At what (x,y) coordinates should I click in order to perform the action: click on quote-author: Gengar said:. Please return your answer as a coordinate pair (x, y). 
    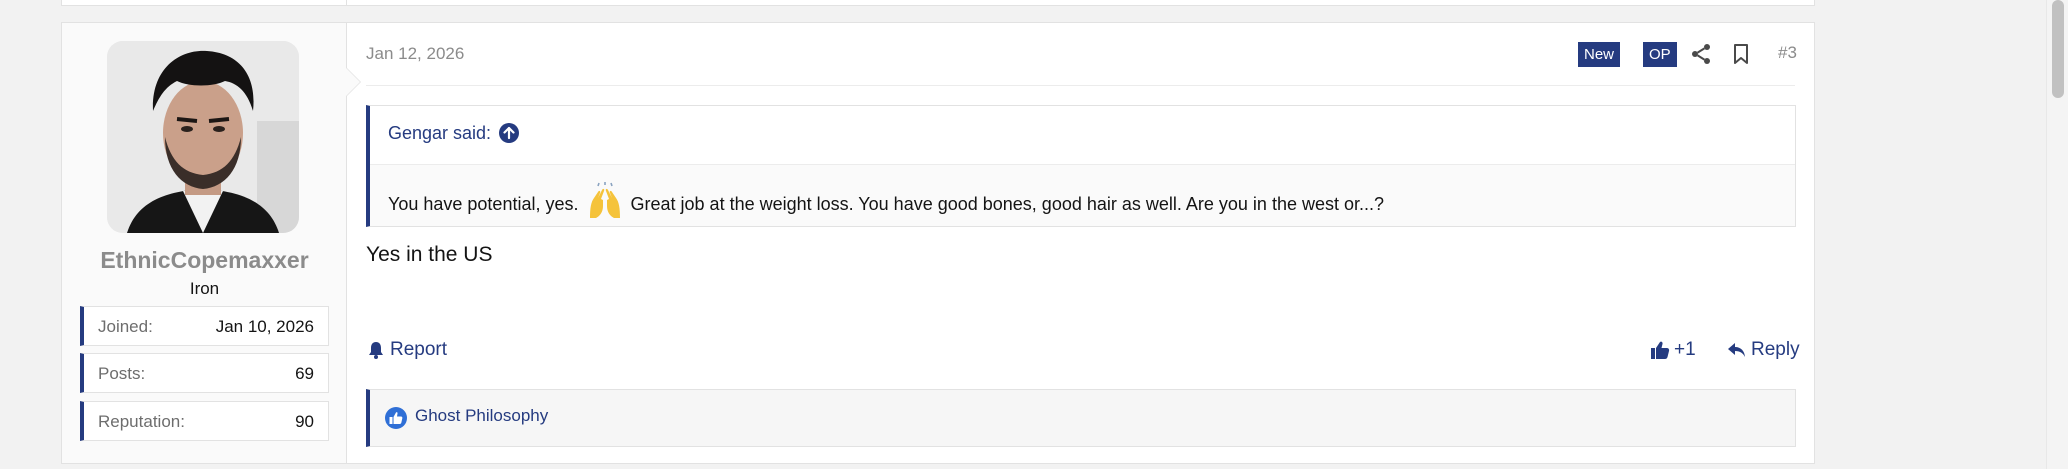
    Looking at the image, I should click on (439, 133).